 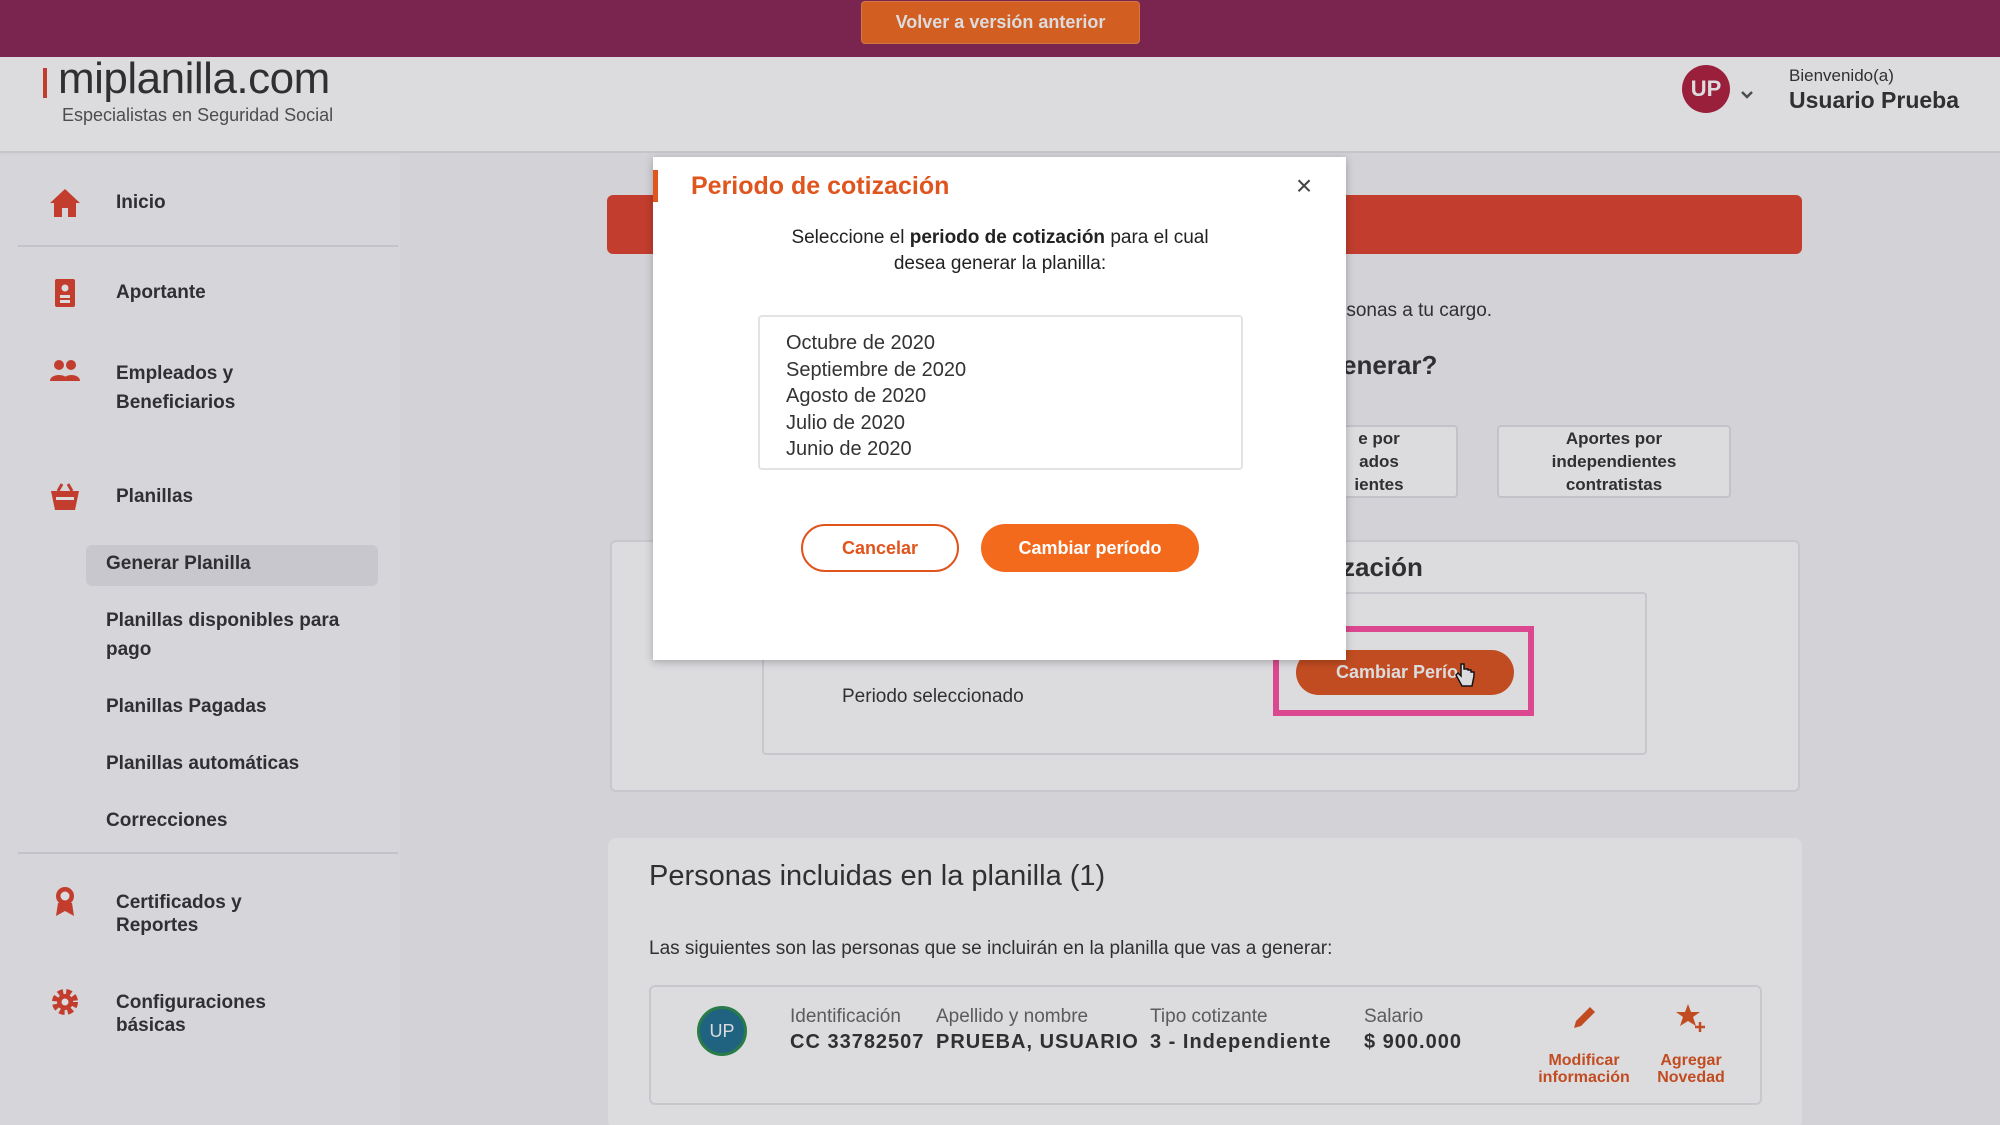 I want to click on cancel-button: Cancelar, so click(x=880, y=548).